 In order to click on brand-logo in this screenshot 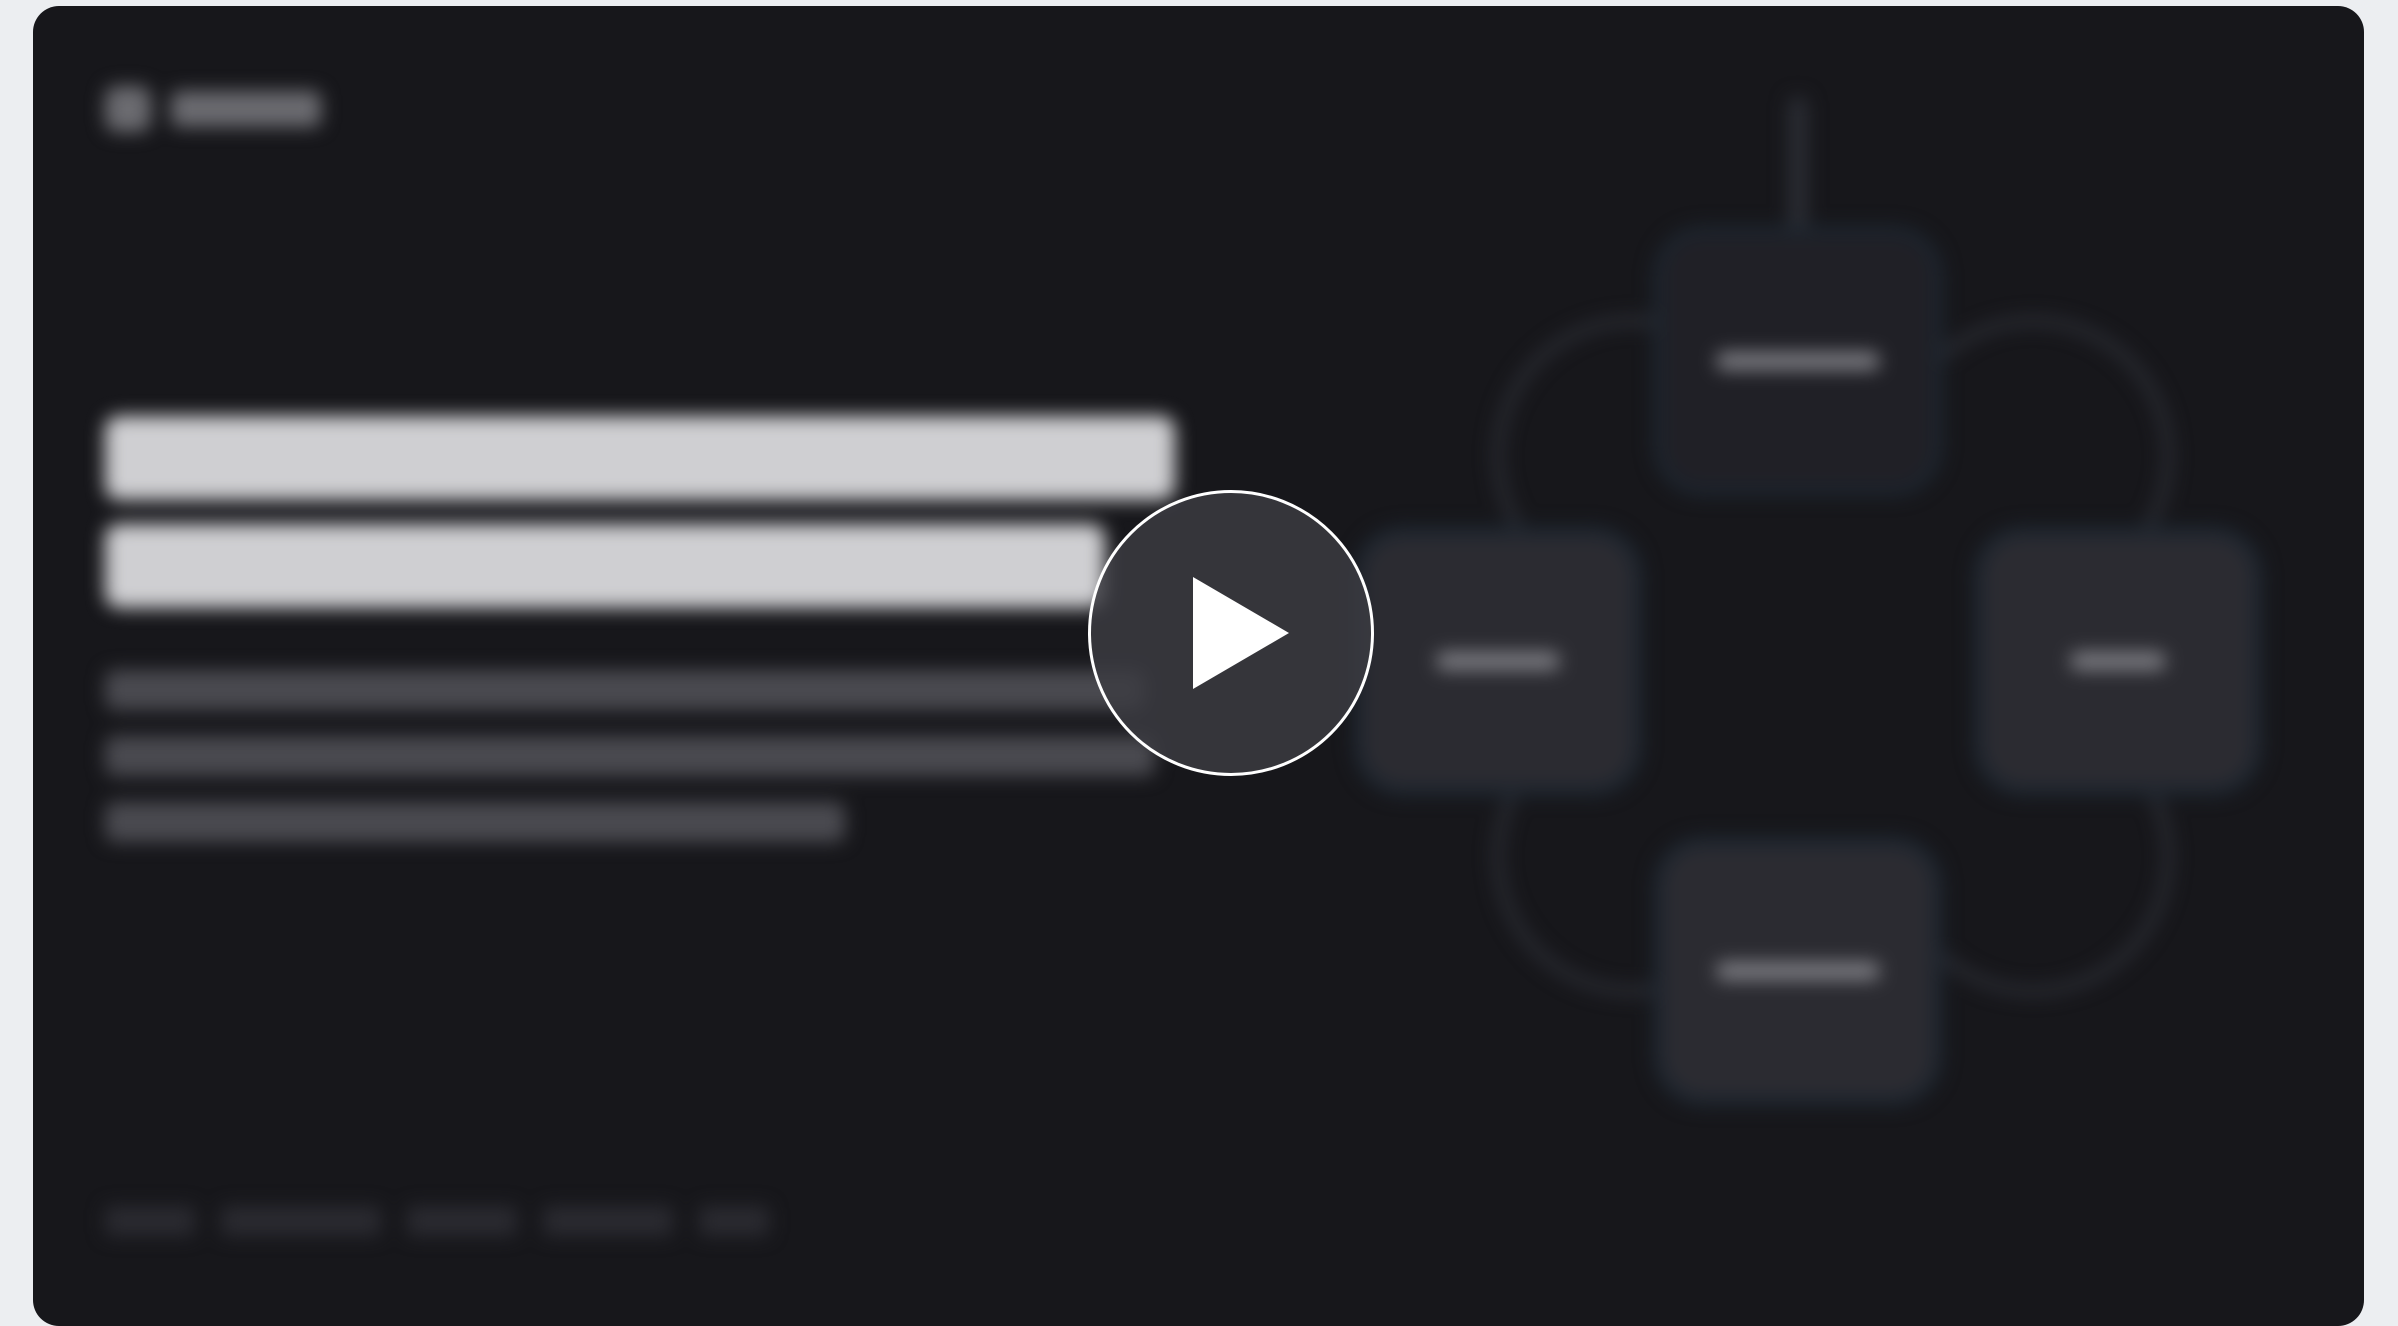, I will do `click(213, 109)`.